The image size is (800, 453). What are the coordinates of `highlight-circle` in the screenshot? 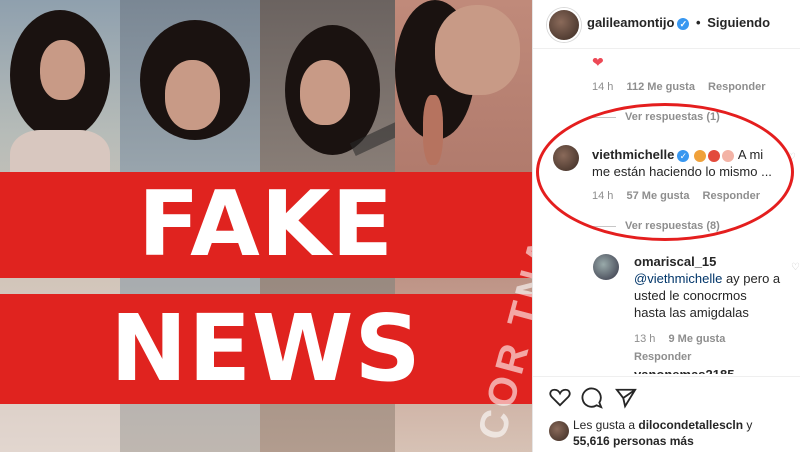 It's located at (665, 172).